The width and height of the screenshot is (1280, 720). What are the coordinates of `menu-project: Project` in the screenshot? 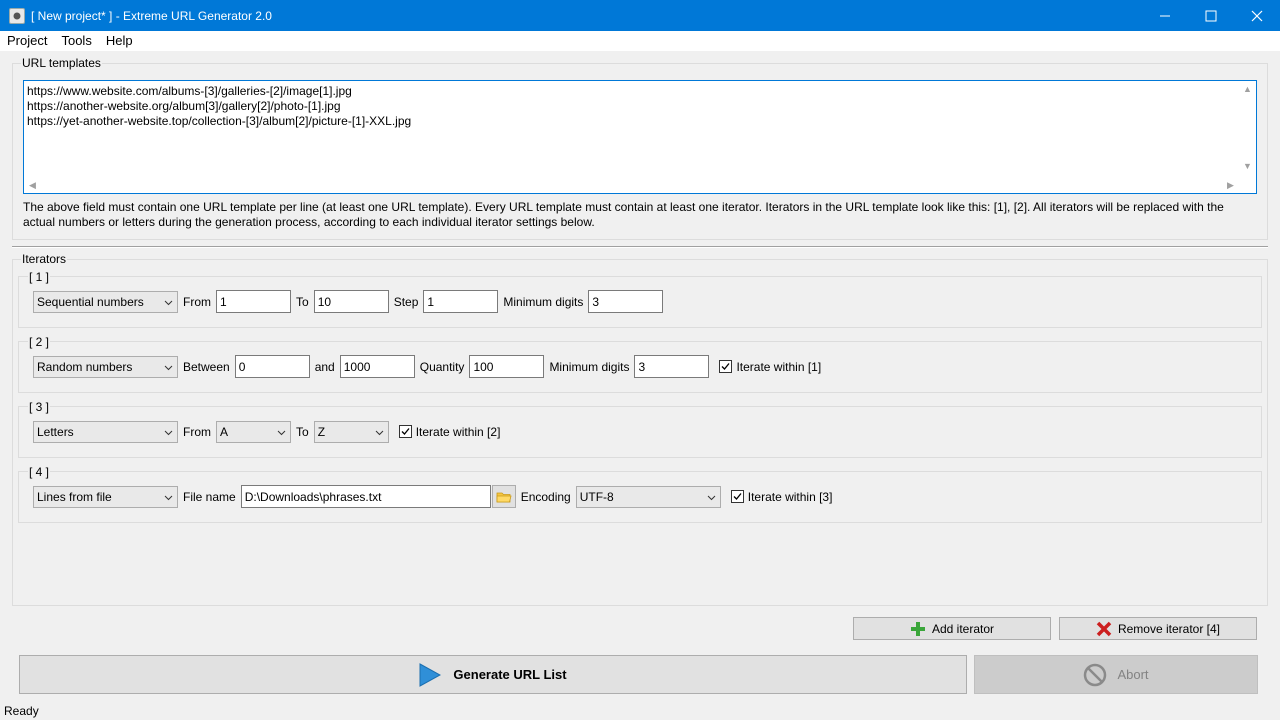 It's located at (27, 41).